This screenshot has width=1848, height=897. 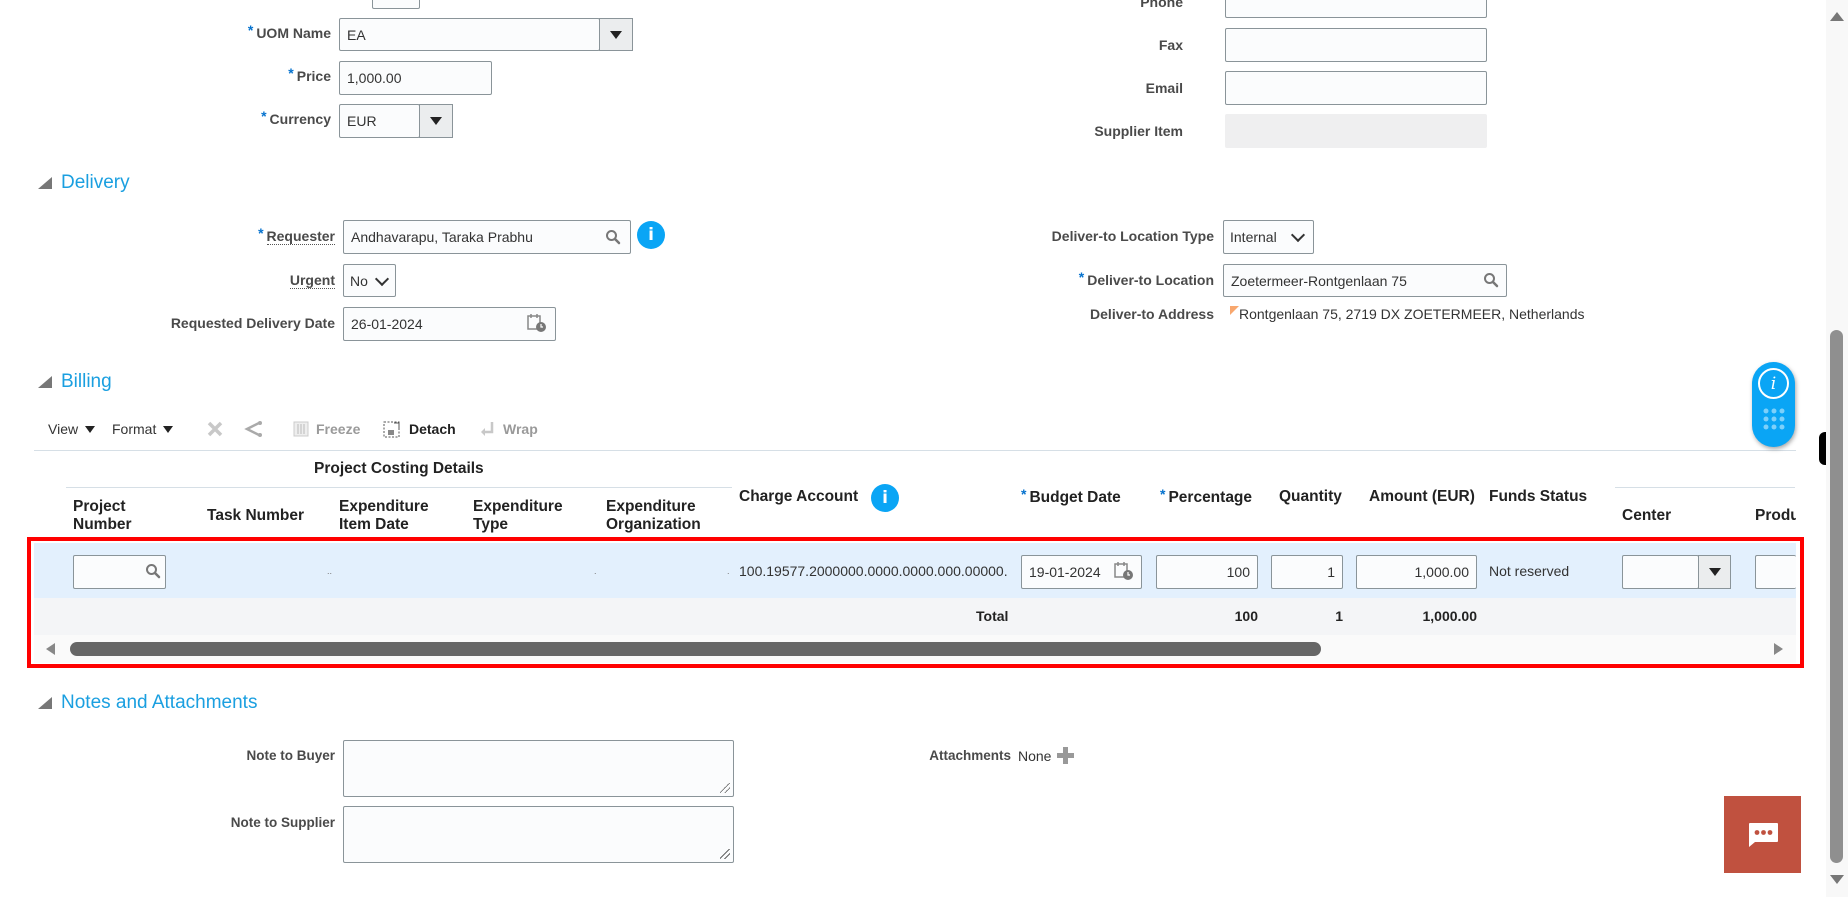 What do you see at coordinates (798, 497) in the screenshot?
I see `column-header-charge-account: Charge Account` at bounding box center [798, 497].